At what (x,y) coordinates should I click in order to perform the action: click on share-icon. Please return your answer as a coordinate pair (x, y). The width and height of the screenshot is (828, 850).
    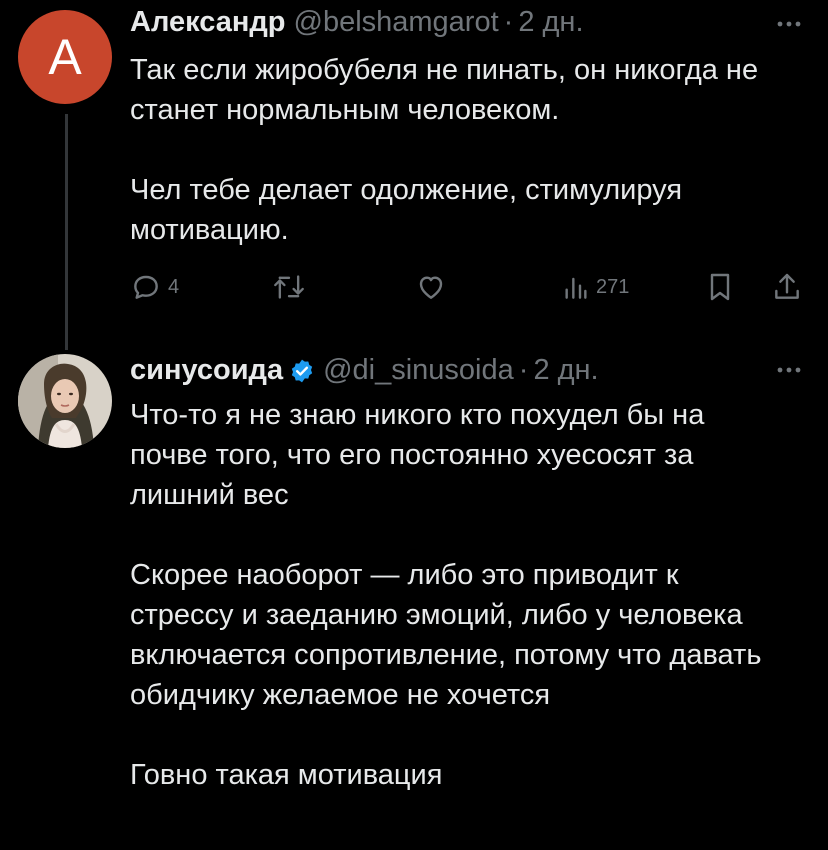
    Looking at the image, I should click on (787, 287).